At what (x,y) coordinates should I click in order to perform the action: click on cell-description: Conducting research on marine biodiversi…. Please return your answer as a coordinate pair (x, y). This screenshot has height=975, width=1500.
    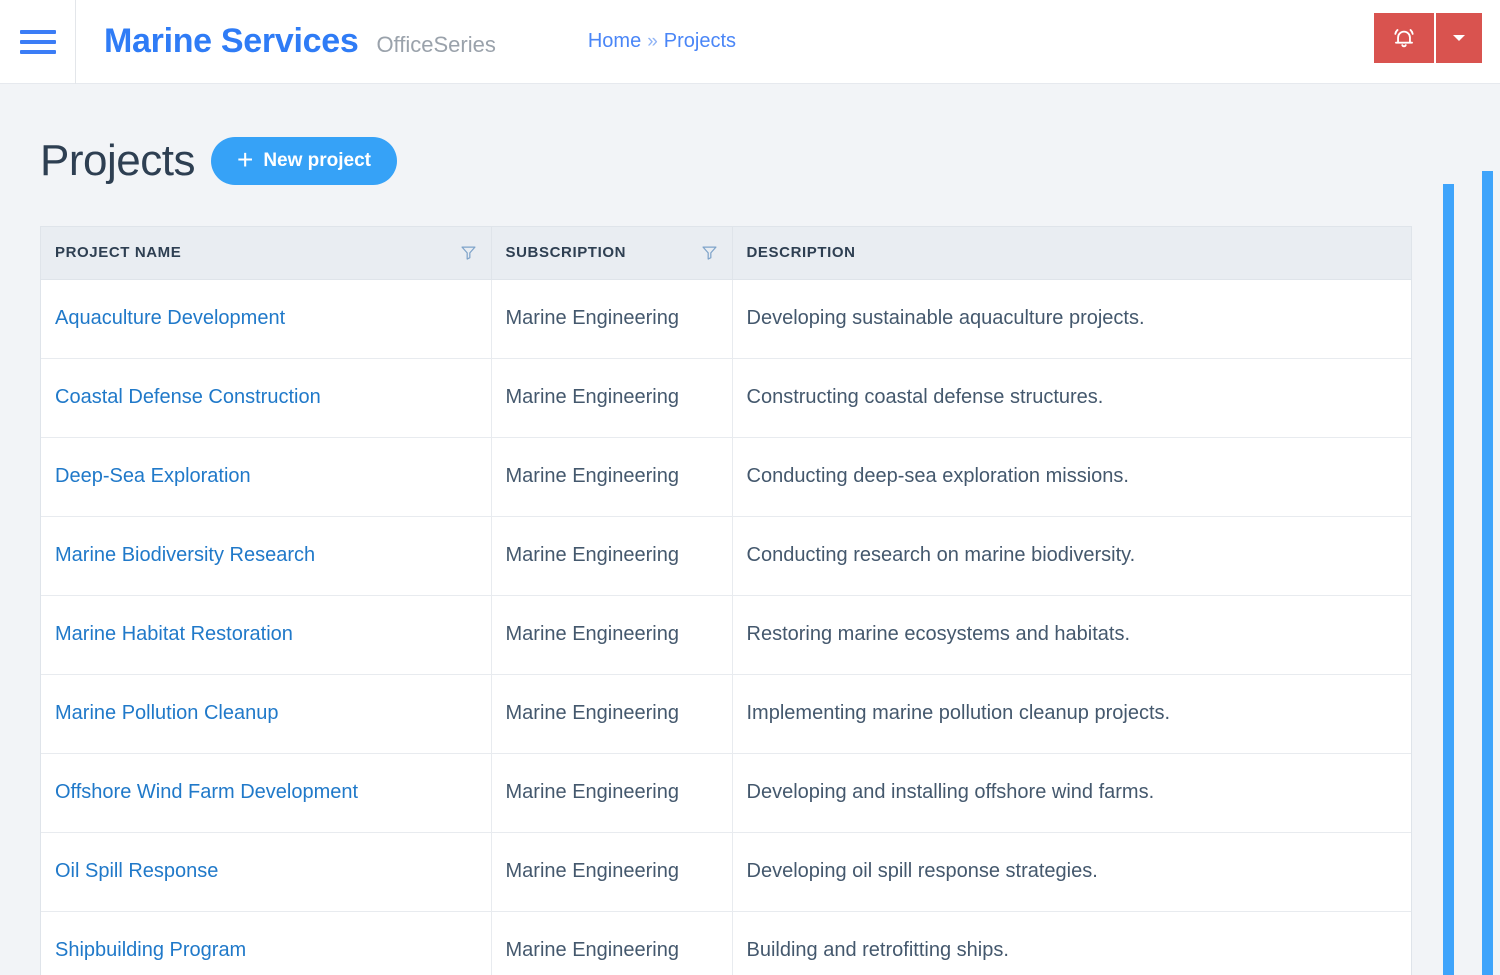
    Looking at the image, I should click on (1071, 556).